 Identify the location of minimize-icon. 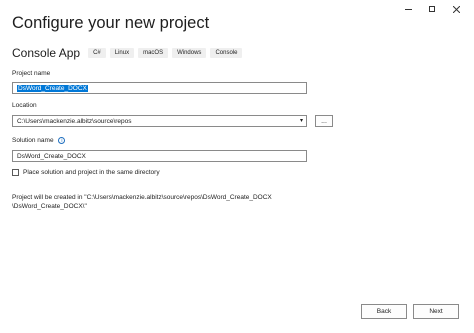
(408, 9).